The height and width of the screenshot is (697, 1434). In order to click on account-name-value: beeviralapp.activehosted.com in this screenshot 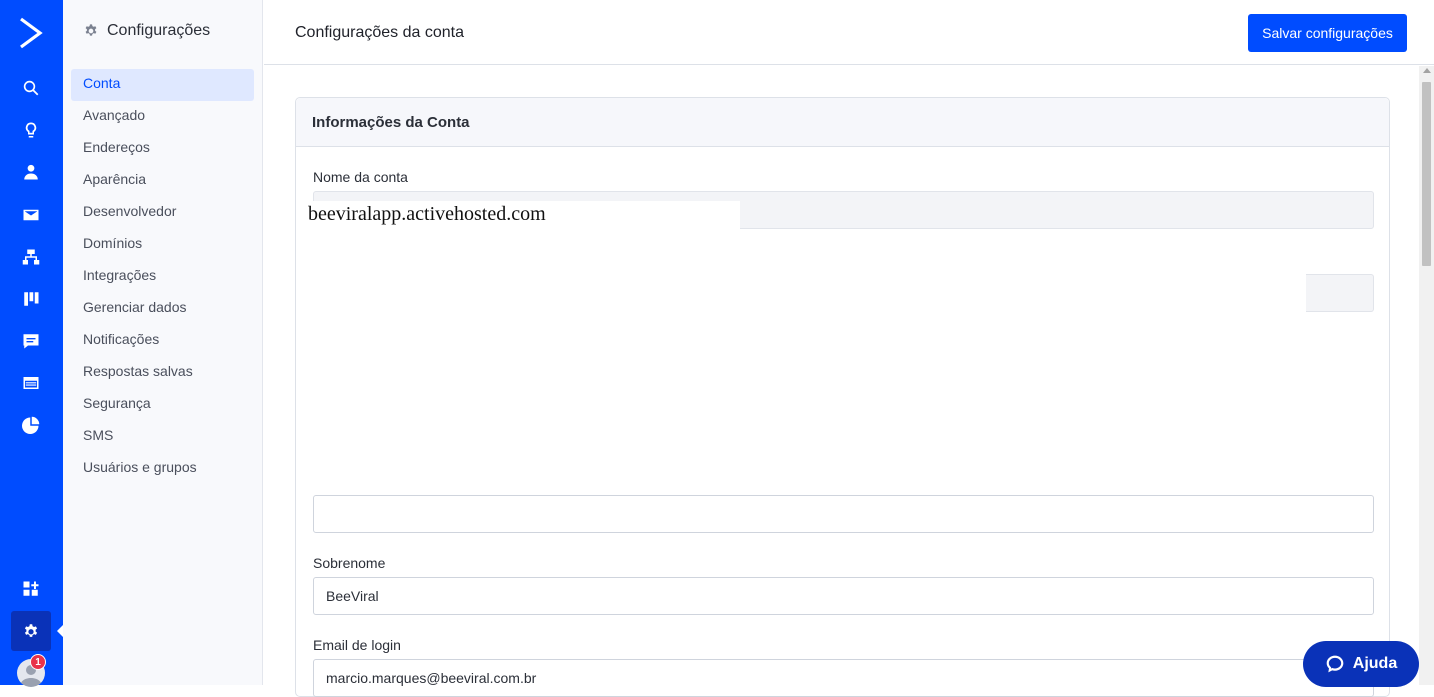, I will do `click(523, 220)`.